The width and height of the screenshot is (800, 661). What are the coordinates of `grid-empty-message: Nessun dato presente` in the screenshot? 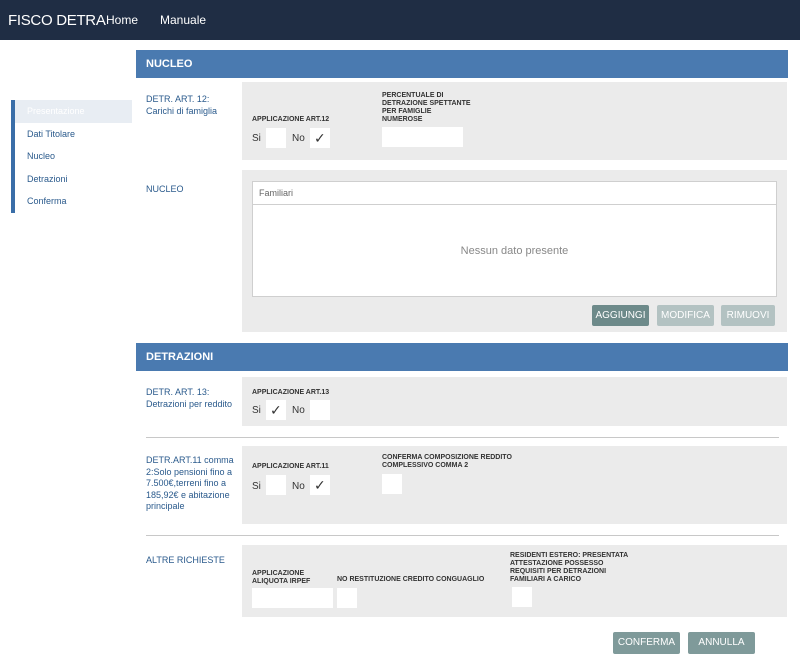 It's located at (514, 251).